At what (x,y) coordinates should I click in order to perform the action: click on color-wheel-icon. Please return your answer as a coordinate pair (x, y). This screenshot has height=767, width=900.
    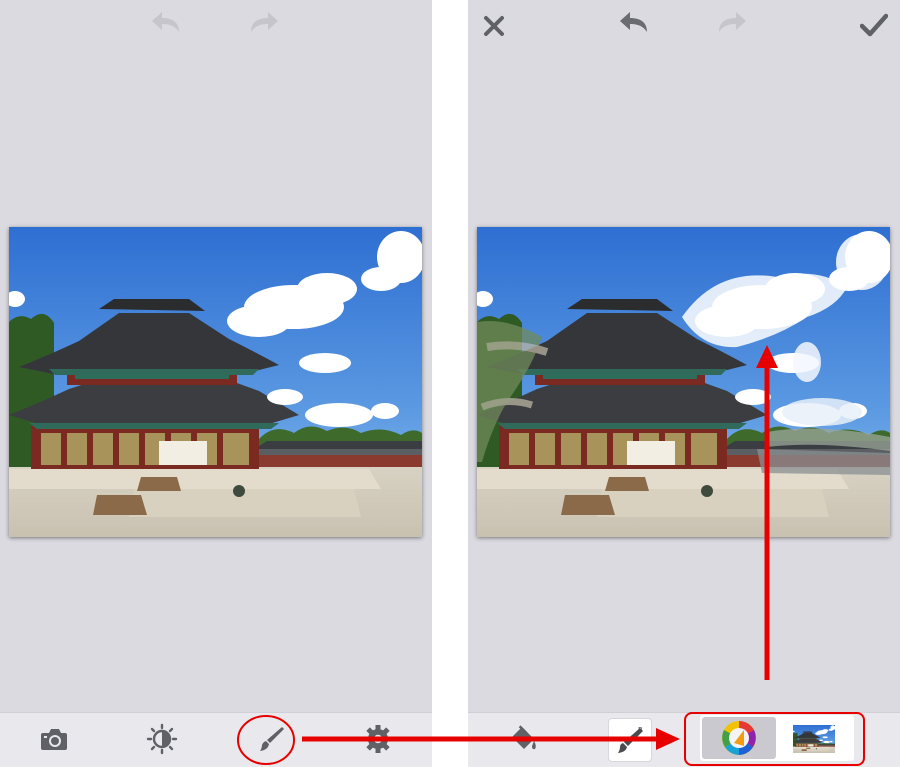
    Looking at the image, I should click on (739, 738).